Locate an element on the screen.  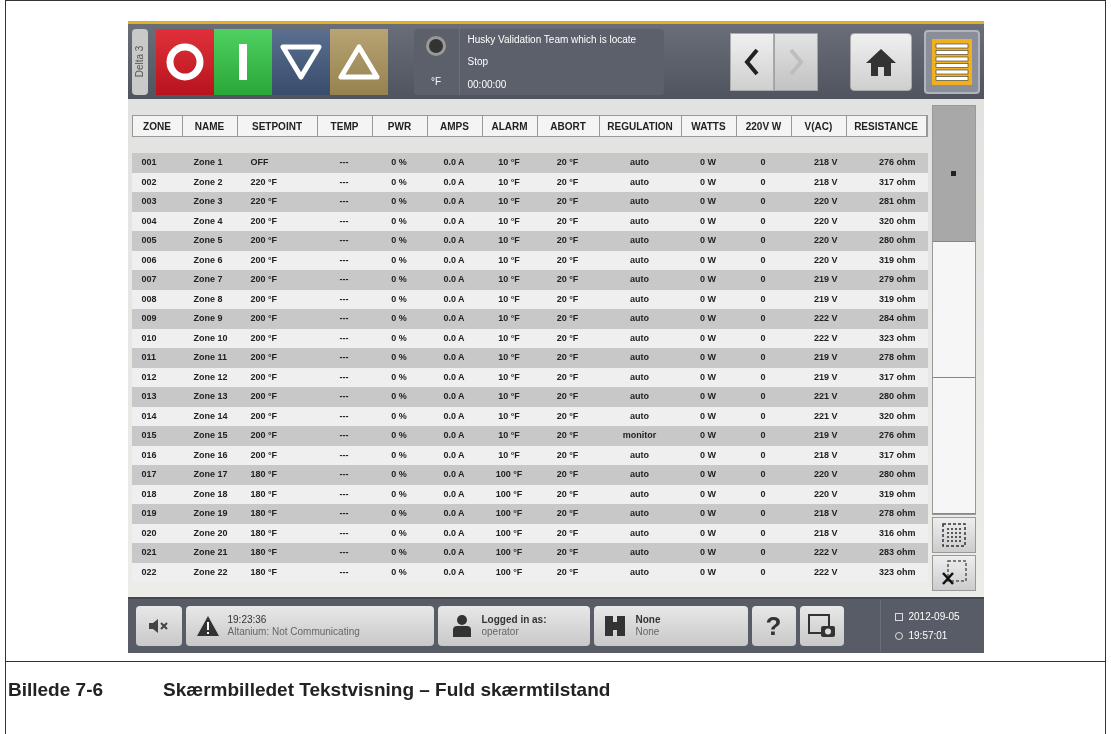
column-header: PWR is located at coordinates (400, 126).